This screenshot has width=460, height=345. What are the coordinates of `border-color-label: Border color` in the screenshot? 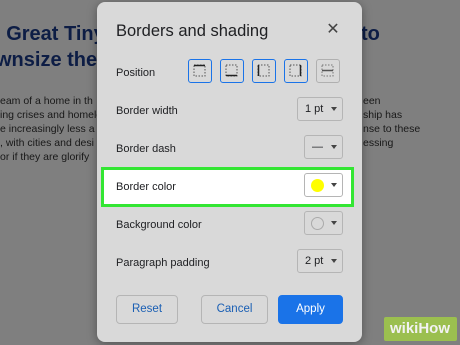 It's located at (146, 187).